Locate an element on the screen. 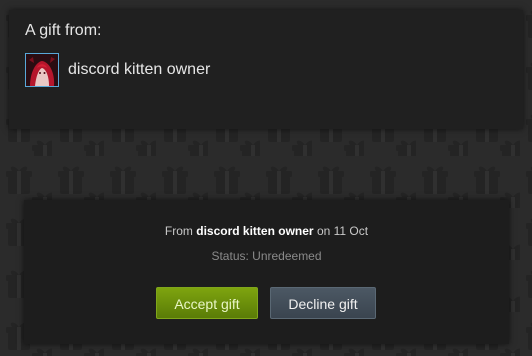 This screenshot has width=532, height=356. sender-row: discord kitten owner is located at coordinates (117, 70).